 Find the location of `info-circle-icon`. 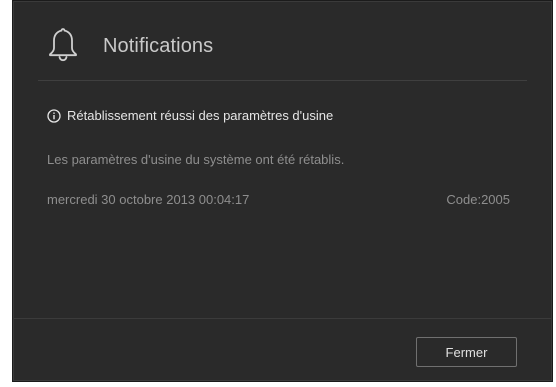

info-circle-icon is located at coordinates (54, 115).